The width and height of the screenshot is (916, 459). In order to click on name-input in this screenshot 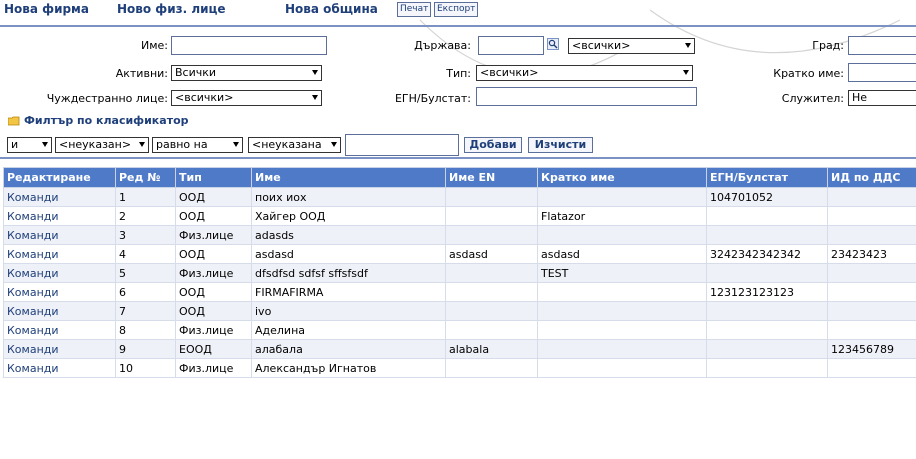, I will do `click(249, 45)`.